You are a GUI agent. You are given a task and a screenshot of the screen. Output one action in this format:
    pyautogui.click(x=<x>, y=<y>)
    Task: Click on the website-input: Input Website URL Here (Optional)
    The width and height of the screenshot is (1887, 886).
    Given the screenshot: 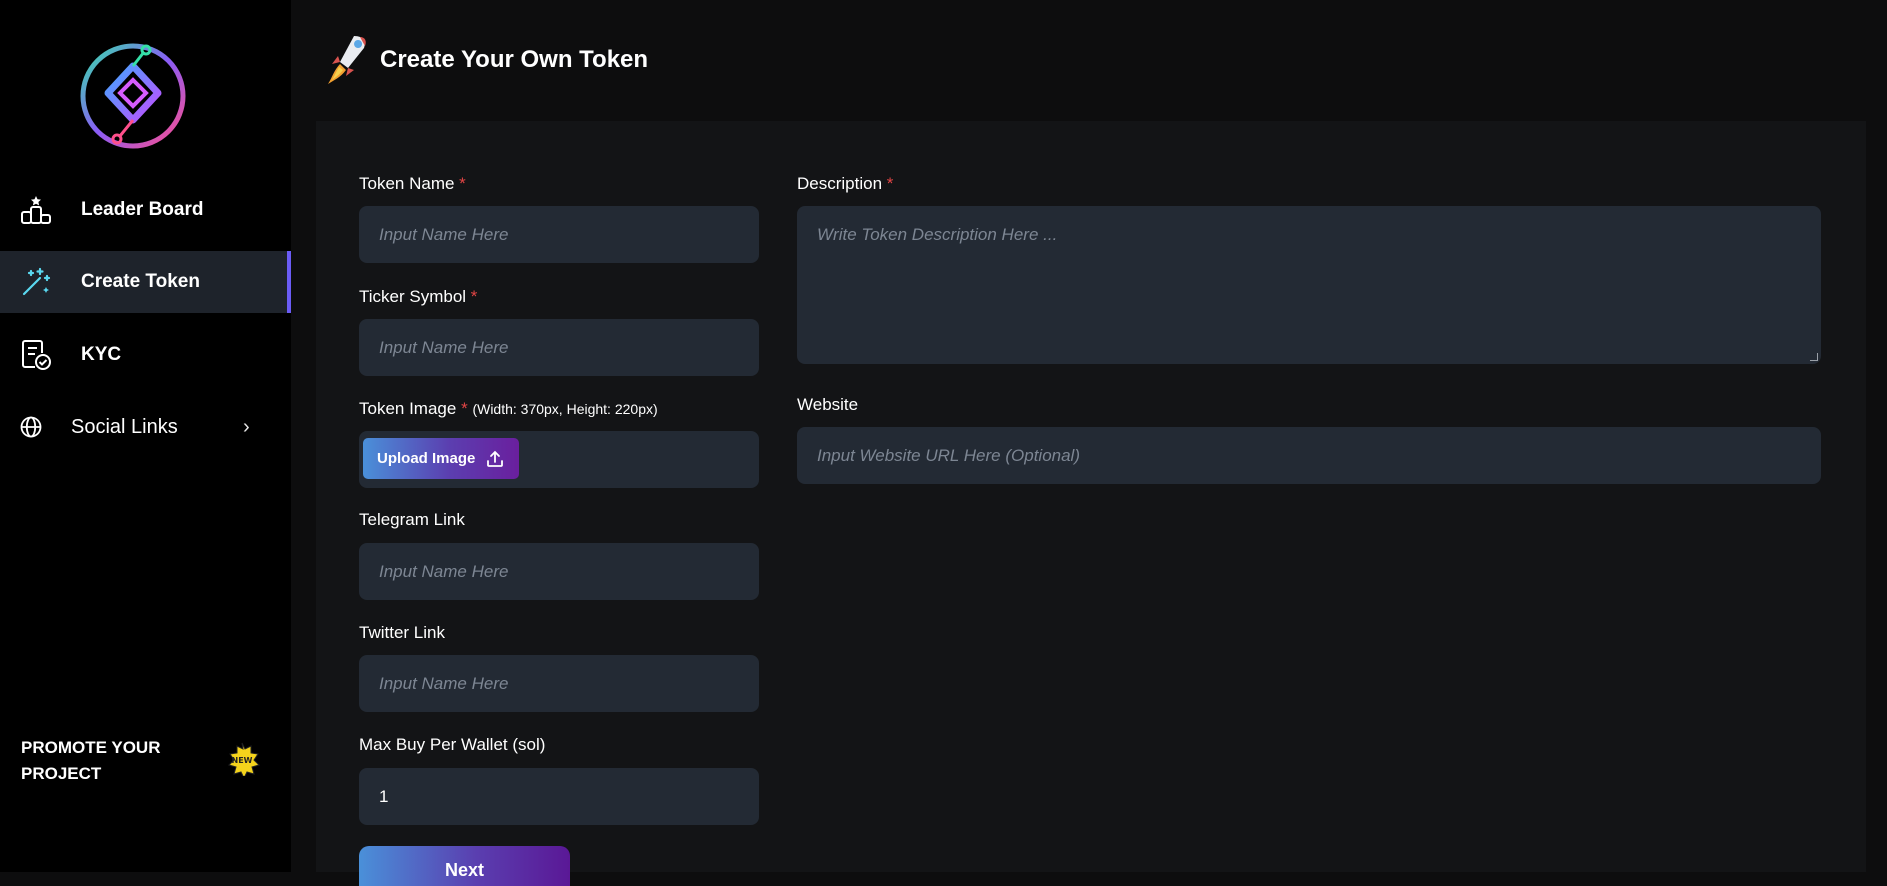 What is the action you would take?
    pyautogui.click(x=1309, y=455)
    